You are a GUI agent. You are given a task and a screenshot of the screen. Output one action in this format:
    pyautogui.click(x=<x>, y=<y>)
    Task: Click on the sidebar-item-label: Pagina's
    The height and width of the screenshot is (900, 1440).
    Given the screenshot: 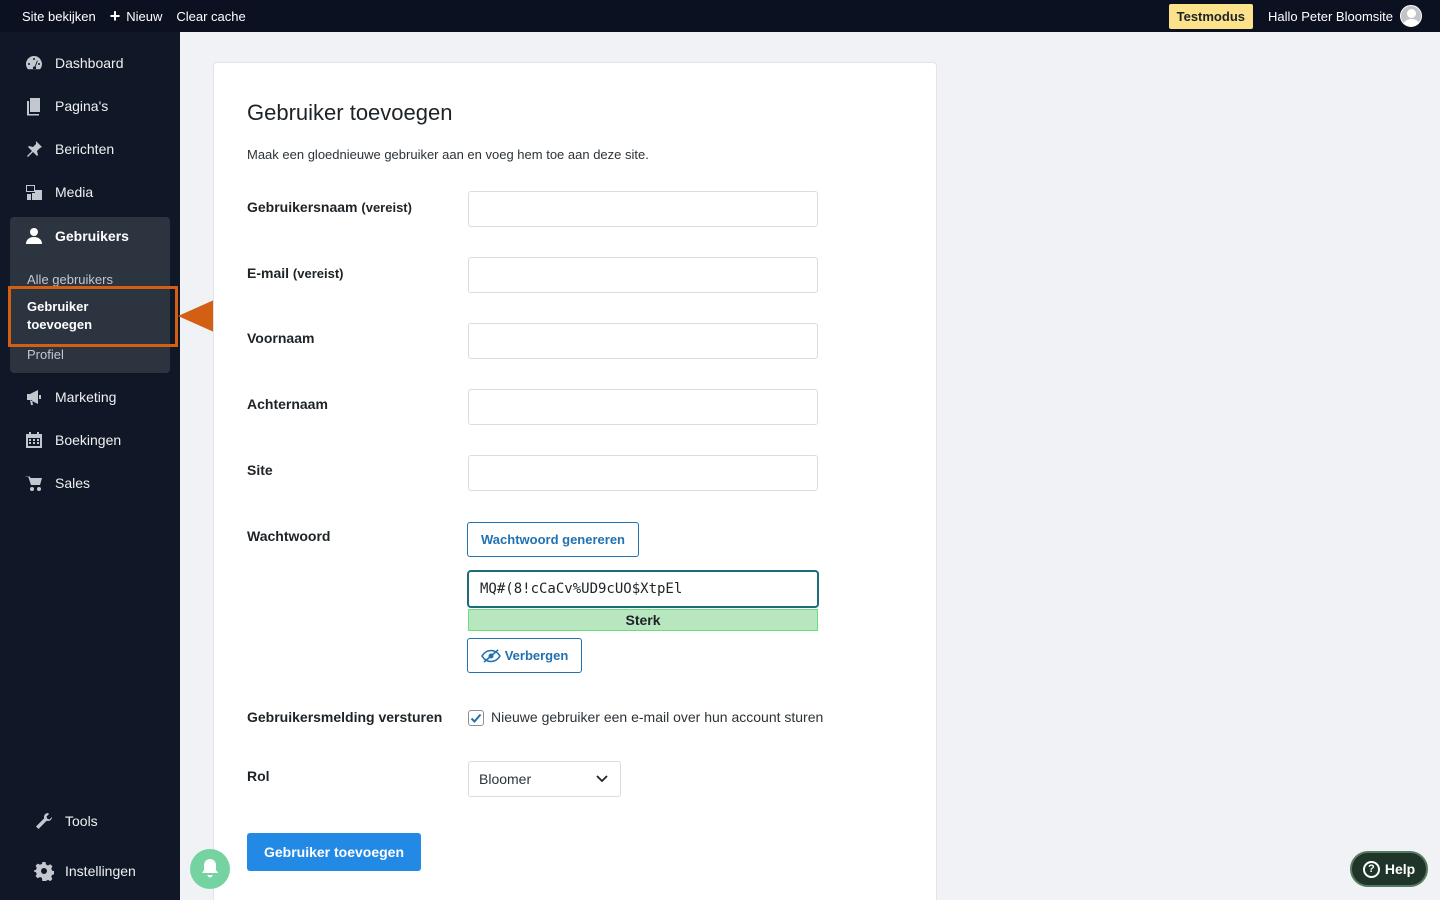 What is the action you would take?
    pyautogui.click(x=82, y=106)
    